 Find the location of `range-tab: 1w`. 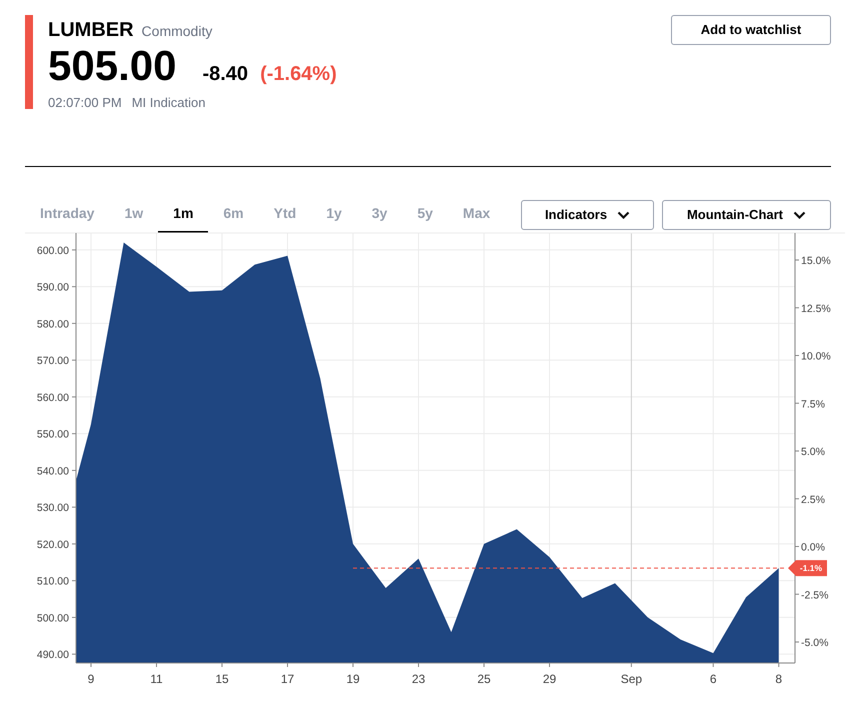

range-tab: 1w is located at coordinates (133, 214).